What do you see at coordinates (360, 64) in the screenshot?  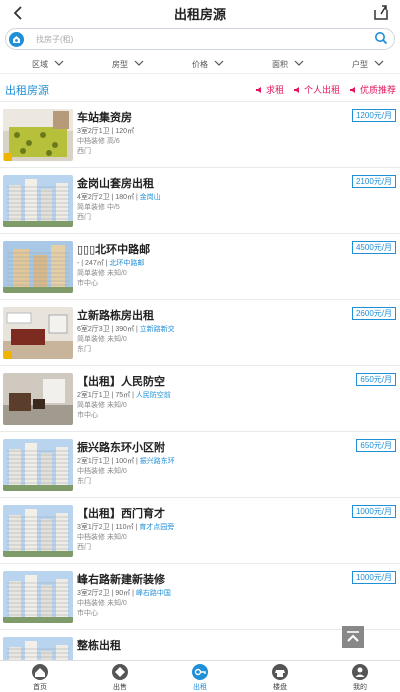 I see `filter-4: 户型` at bounding box center [360, 64].